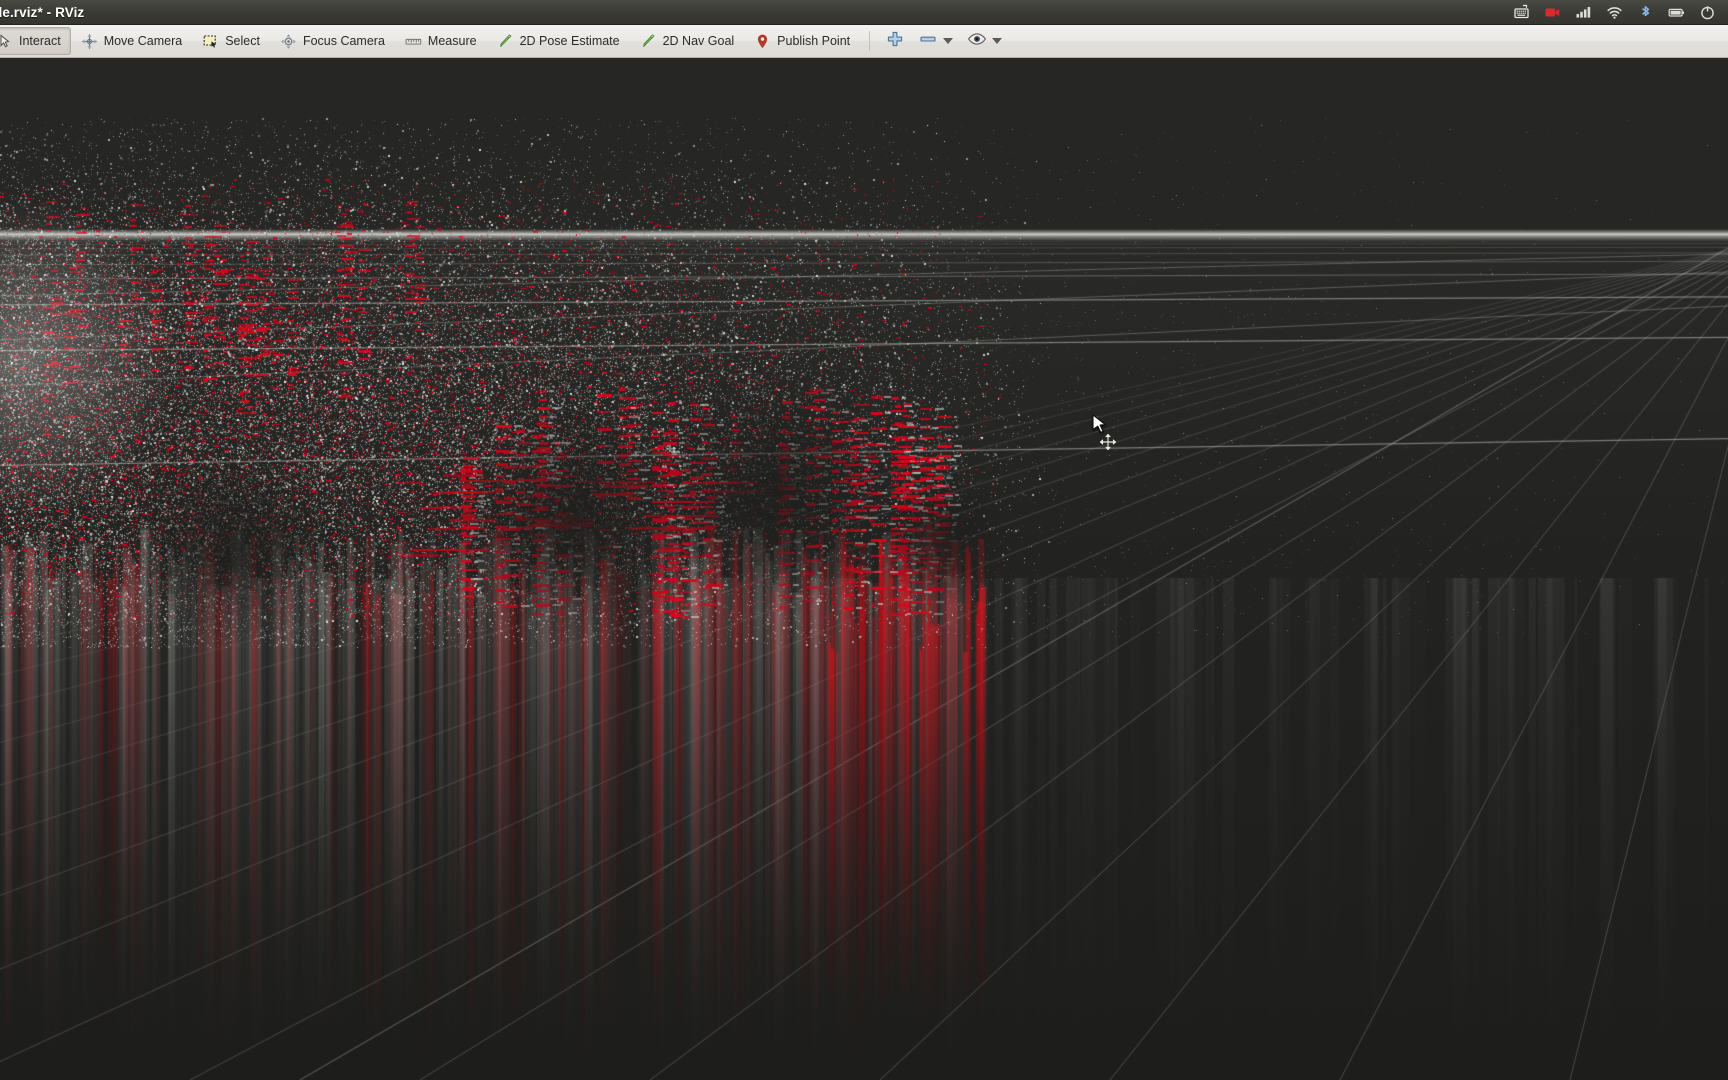  I want to click on focus-camera-icon, so click(288, 41).